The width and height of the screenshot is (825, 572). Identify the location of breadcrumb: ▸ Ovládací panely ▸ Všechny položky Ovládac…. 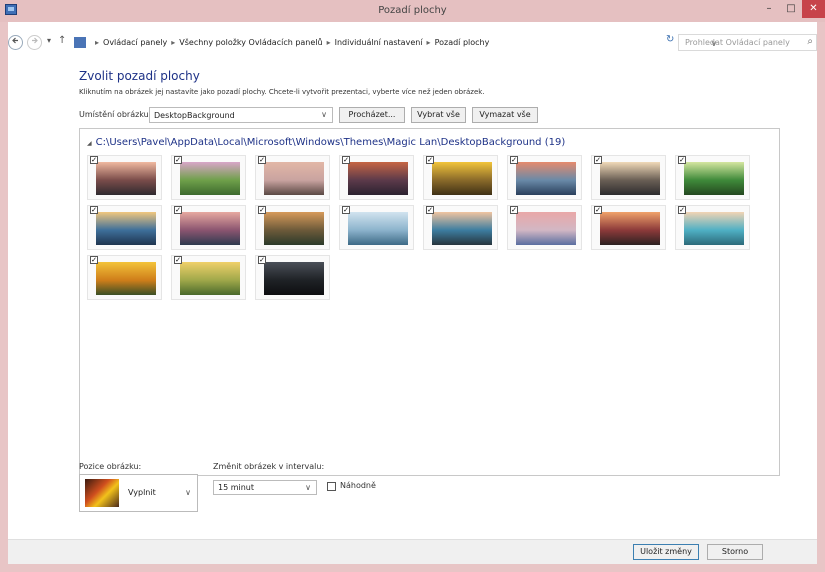
(290, 42).